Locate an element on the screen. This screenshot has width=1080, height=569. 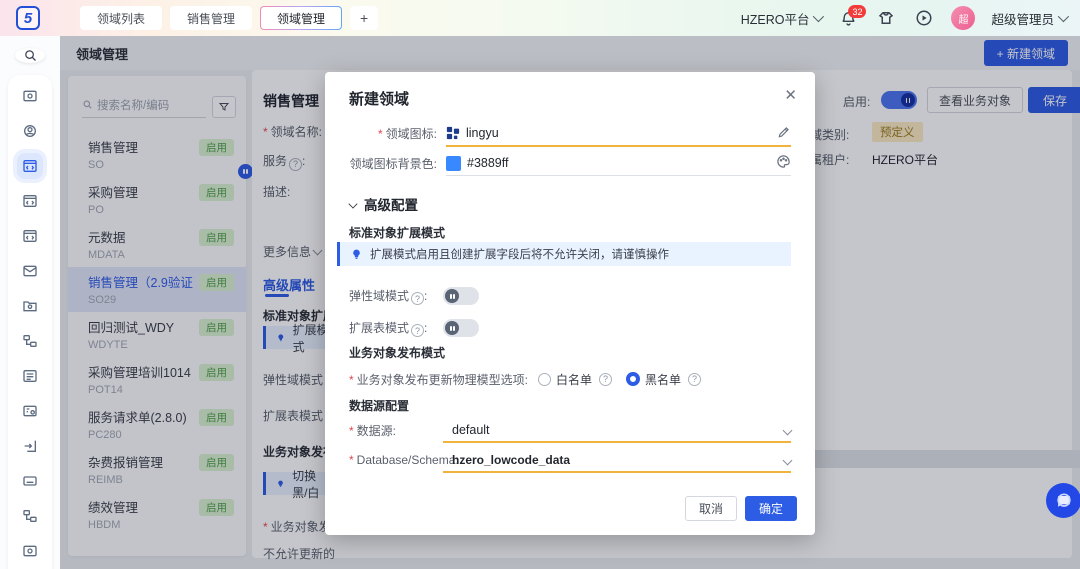
rail-item-page-code-icon is located at coordinates (30, 201).